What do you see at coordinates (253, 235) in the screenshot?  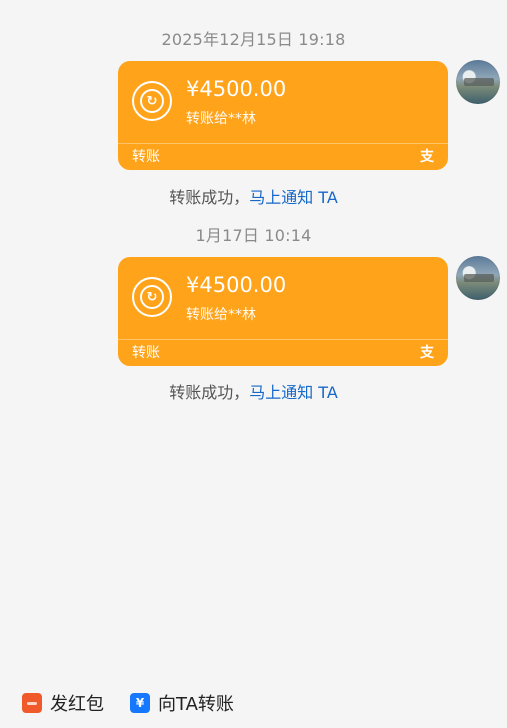 I see `timestamp: 1月17日 10:14` at bounding box center [253, 235].